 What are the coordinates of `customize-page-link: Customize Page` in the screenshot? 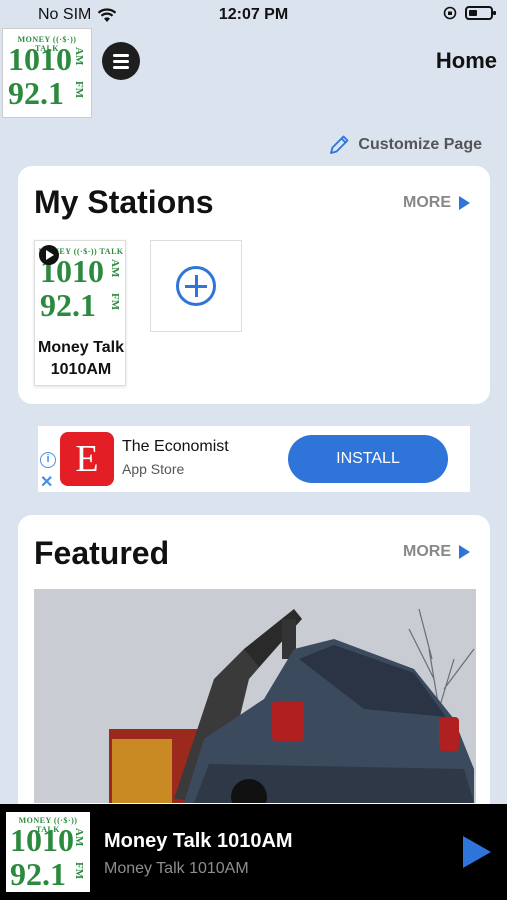 It's located at (405, 145).